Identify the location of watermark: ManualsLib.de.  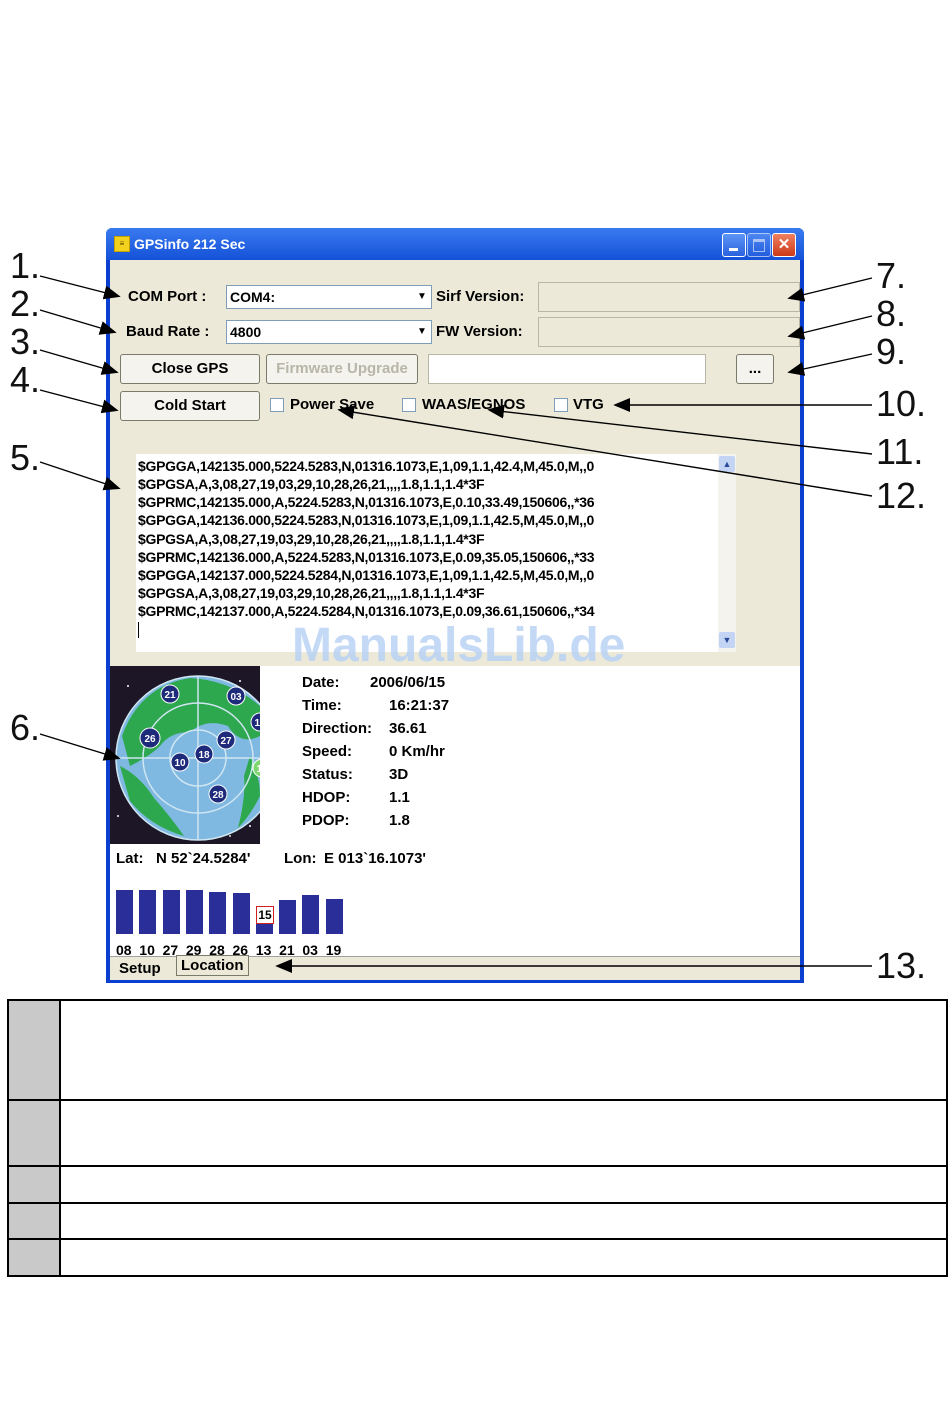
(459, 645).